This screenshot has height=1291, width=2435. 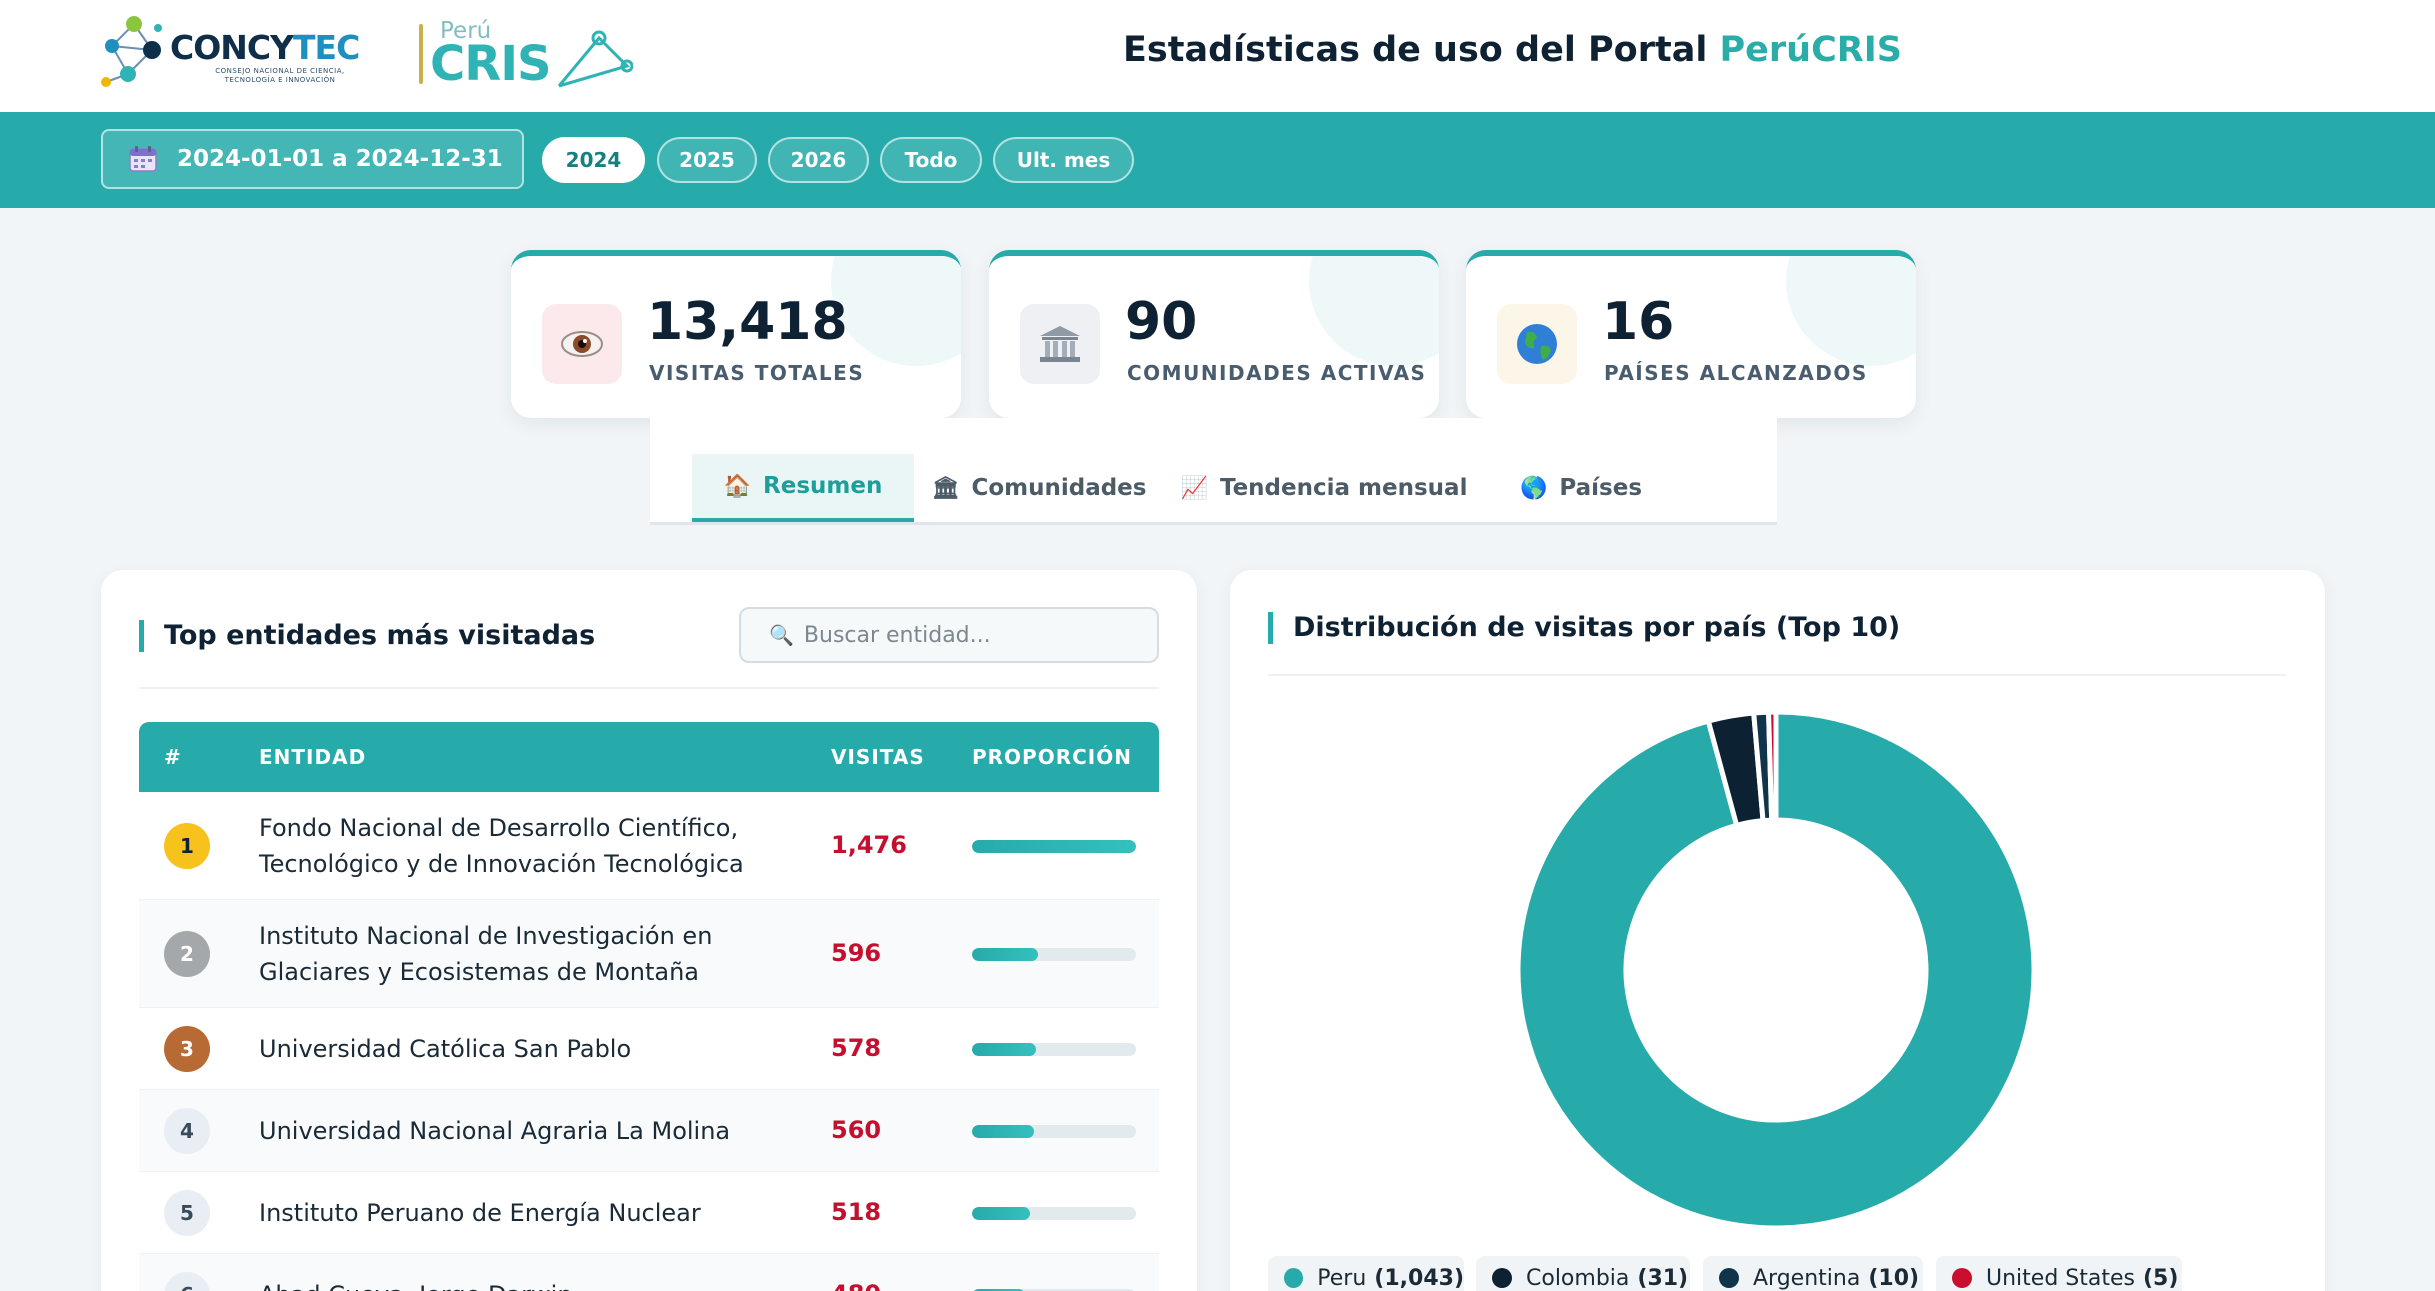 What do you see at coordinates (313, 757) in the screenshot?
I see `column-entity: ENTIDAD` at bounding box center [313, 757].